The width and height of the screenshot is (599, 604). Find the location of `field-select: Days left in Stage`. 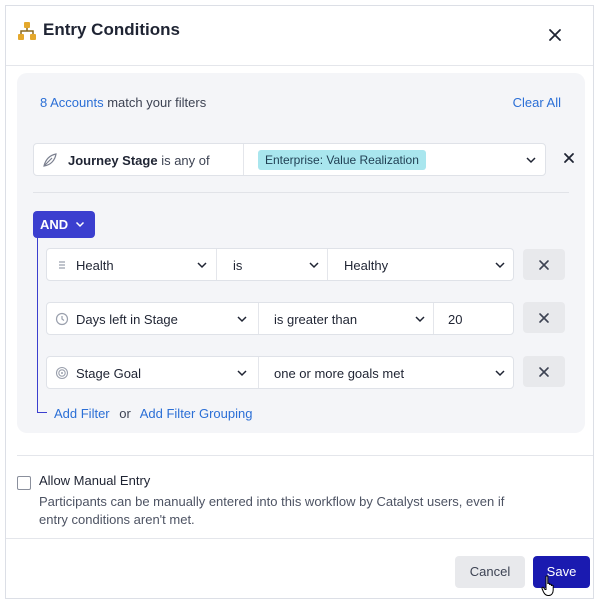

field-select: Days left in Stage is located at coordinates (152, 318).